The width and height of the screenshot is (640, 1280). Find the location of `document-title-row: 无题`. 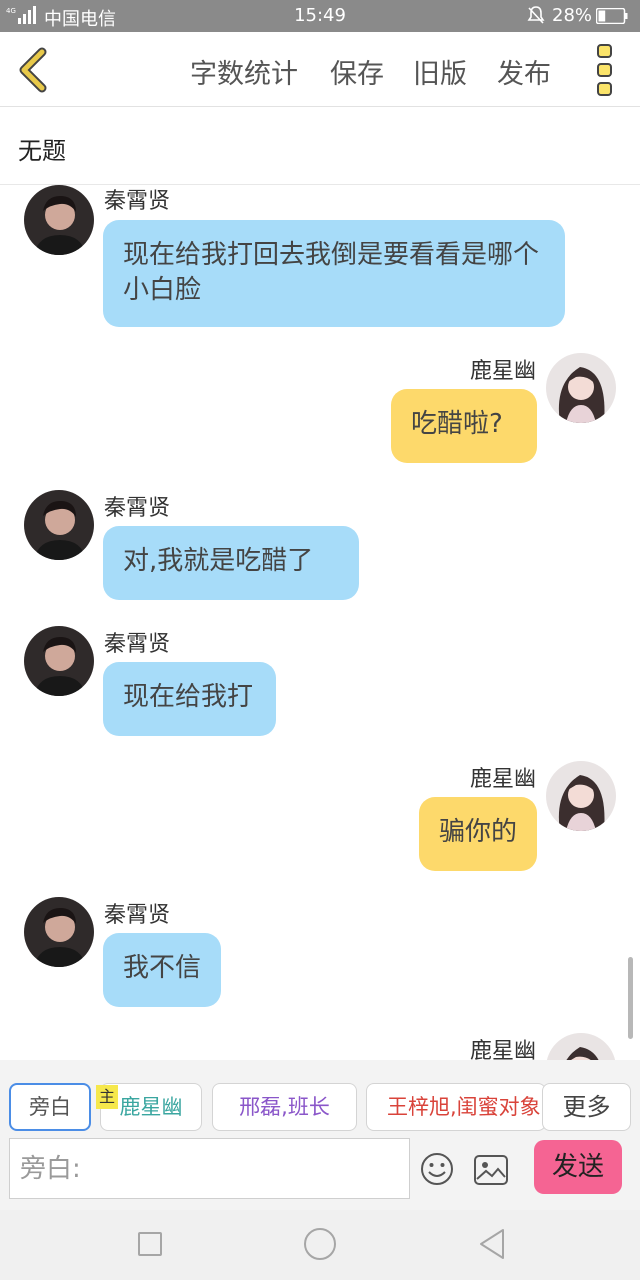

document-title-row: 无题 is located at coordinates (320, 146).